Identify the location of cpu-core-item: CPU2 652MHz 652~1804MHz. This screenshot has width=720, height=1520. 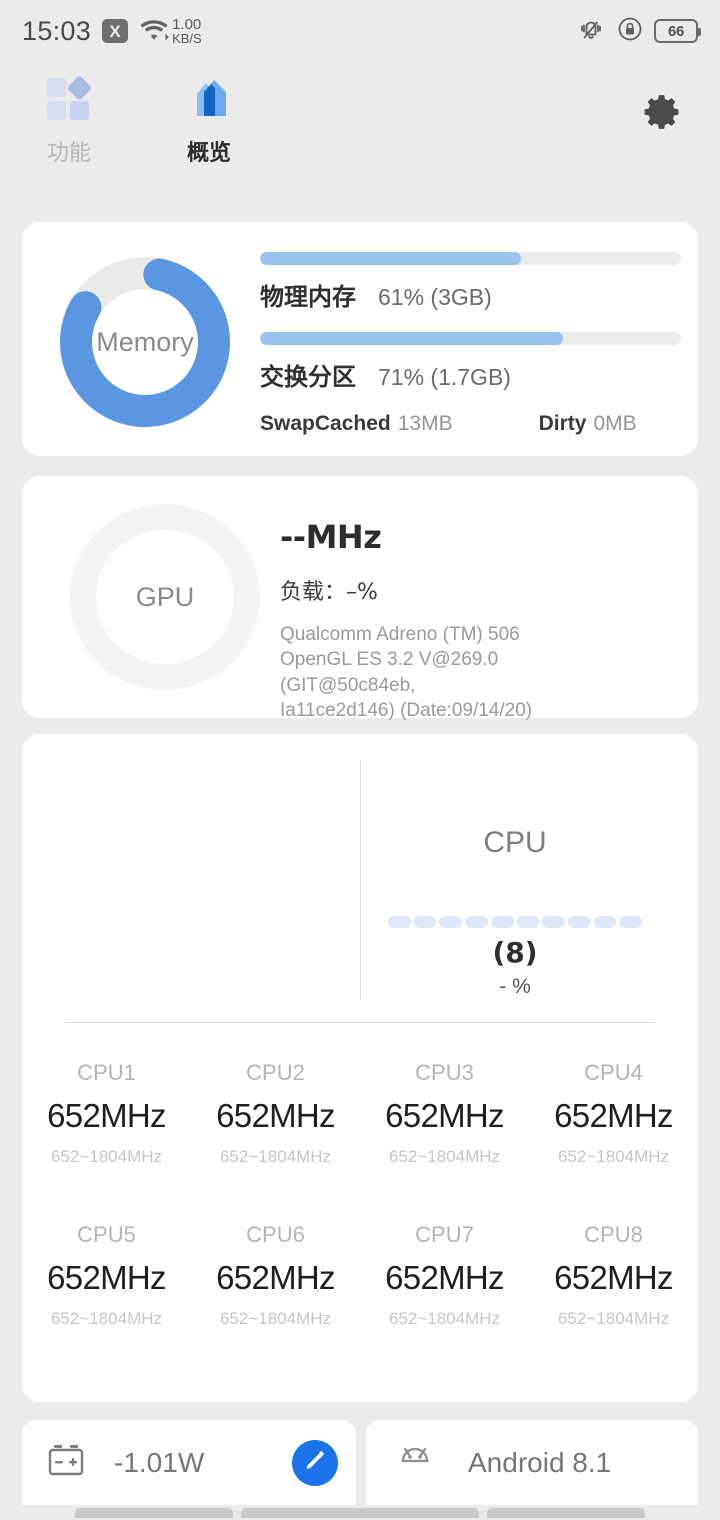
(275, 1113).